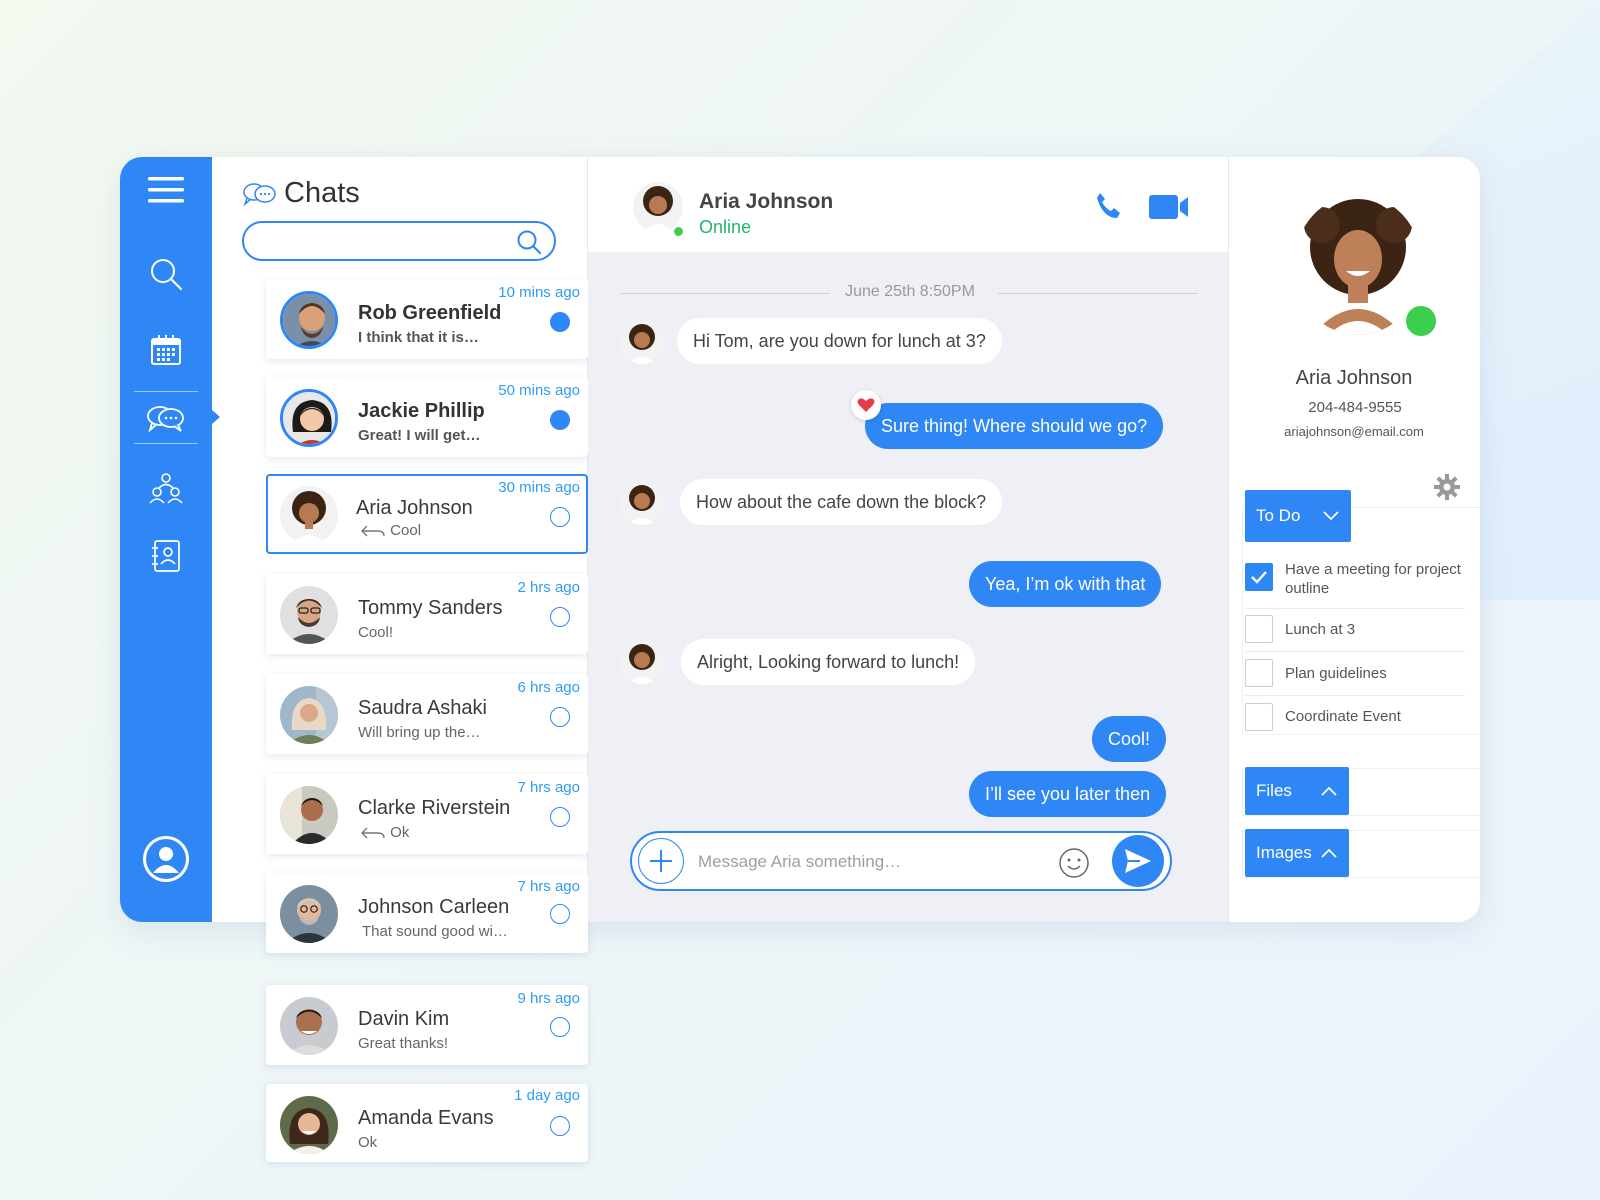  What do you see at coordinates (828, 662) in the screenshot?
I see `incoming-message: Alright, Looking forward to lunch!` at bounding box center [828, 662].